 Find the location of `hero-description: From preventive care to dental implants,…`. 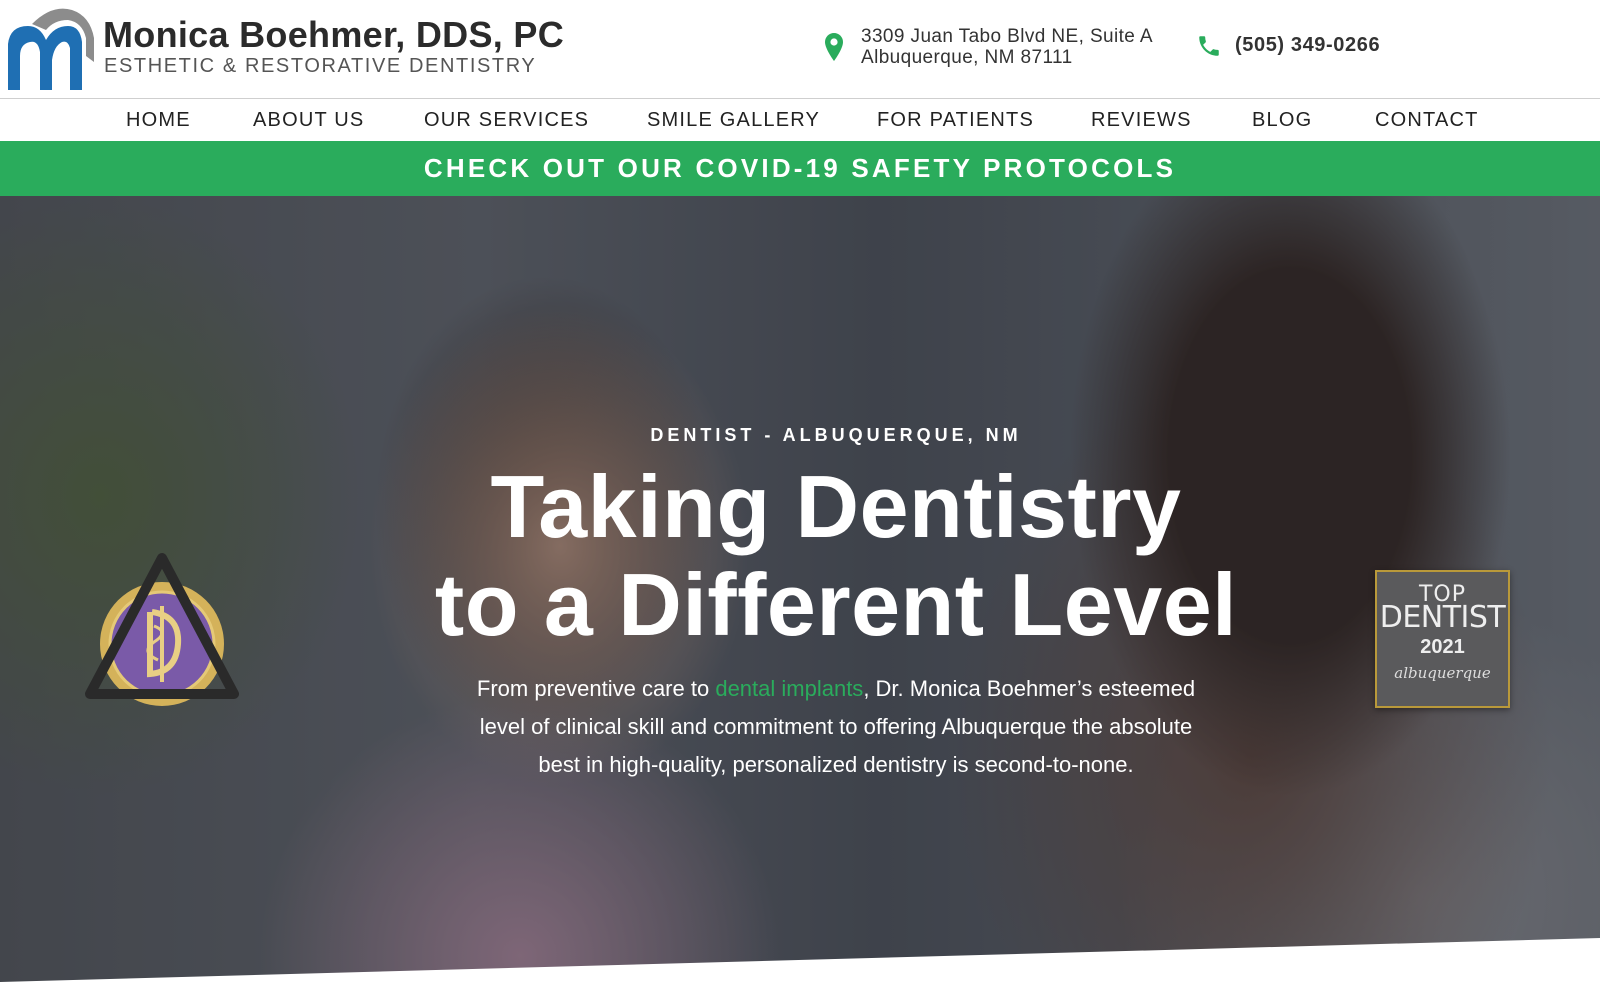

hero-description: From preventive care to dental implants,… is located at coordinates (836, 727).